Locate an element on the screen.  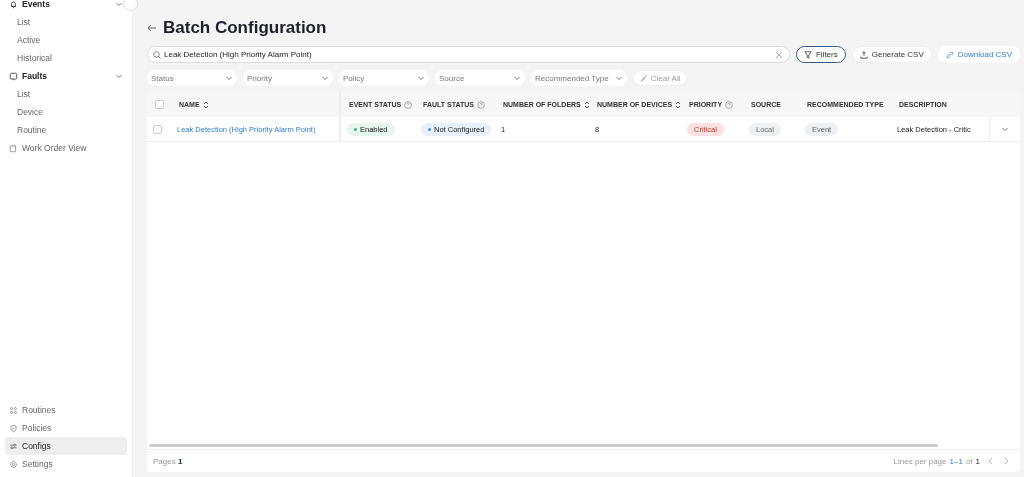
sidebar-item: Active is located at coordinates (66, 40).